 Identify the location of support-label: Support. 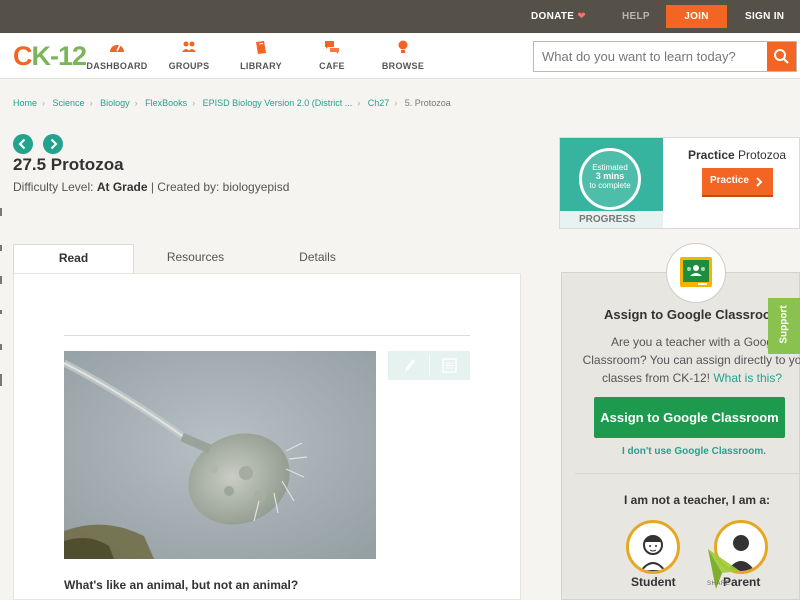
(784, 324).